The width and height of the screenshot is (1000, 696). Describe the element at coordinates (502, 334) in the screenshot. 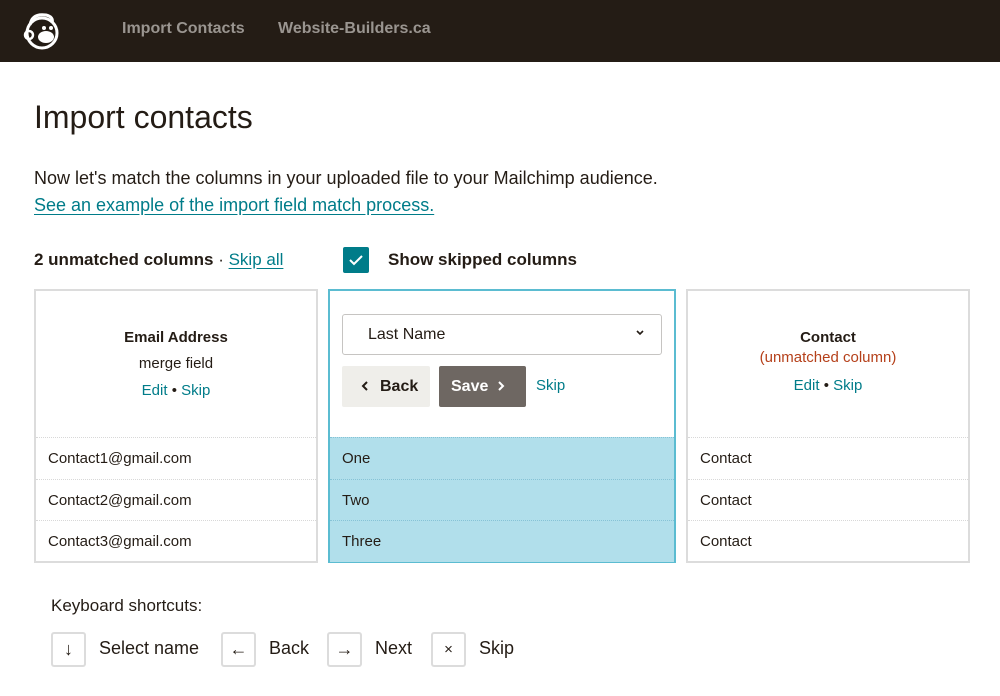

I see `field-select-dropdown: Last Name` at that location.